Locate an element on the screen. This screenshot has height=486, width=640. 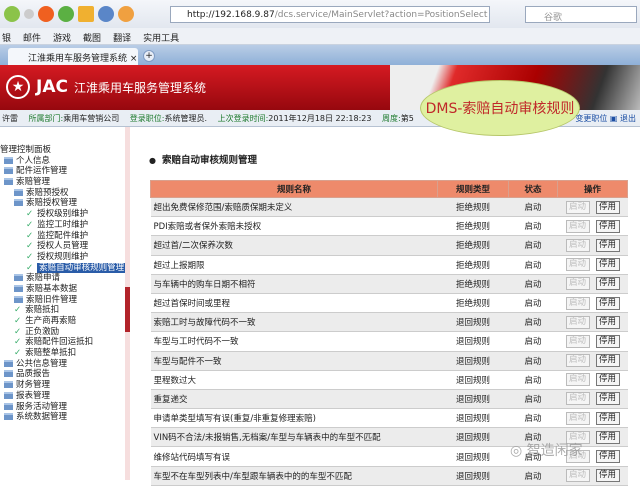
sidebar-item: 服务活动管理 is located at coordinates (62, 407).